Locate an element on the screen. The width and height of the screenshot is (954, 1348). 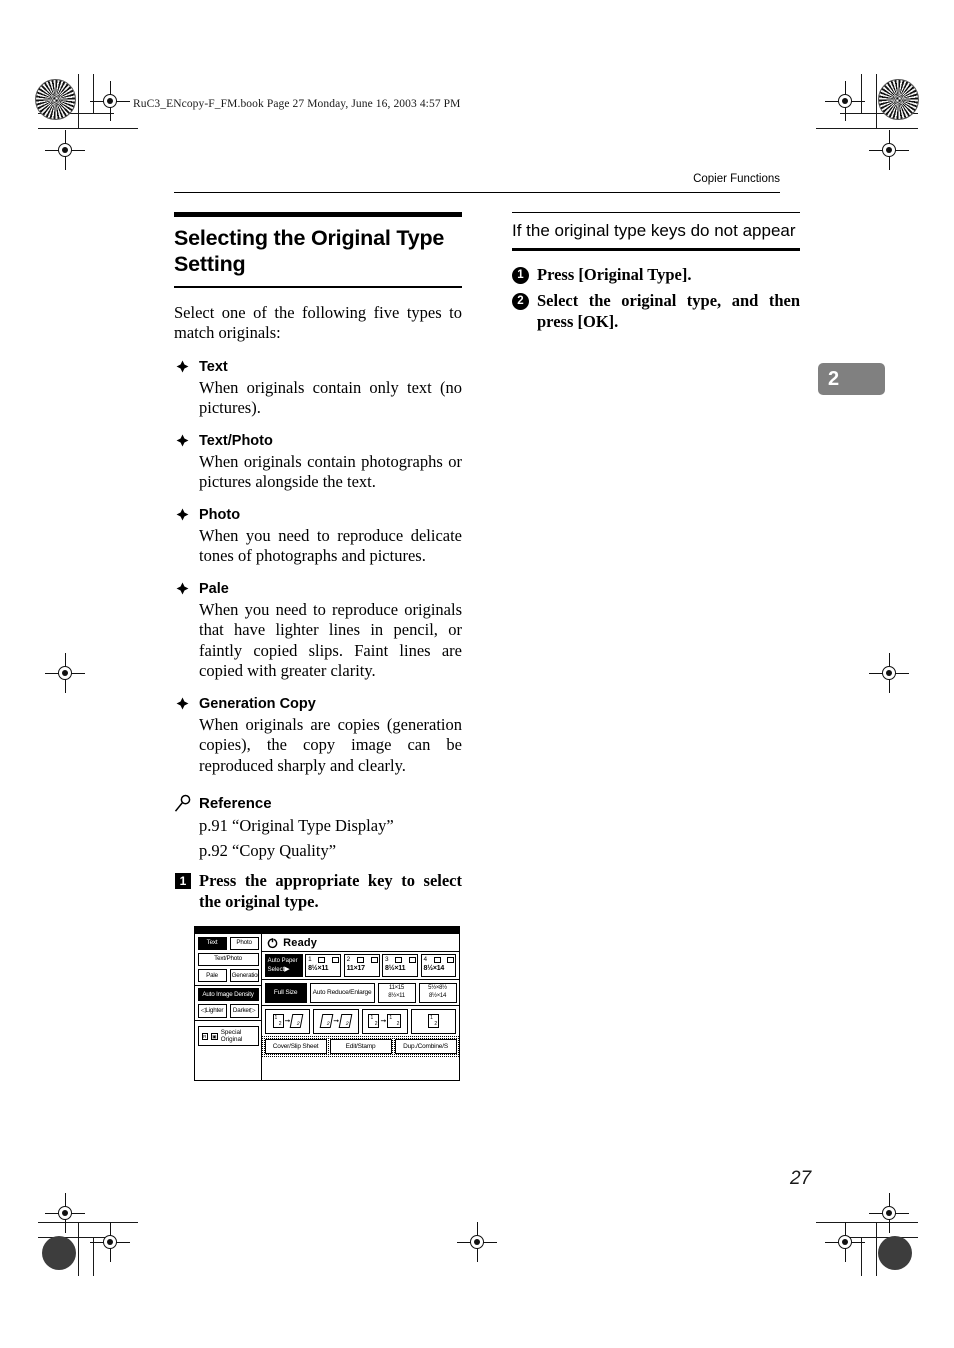
tray-2-top: 2 is located at coordinates (362, 960).